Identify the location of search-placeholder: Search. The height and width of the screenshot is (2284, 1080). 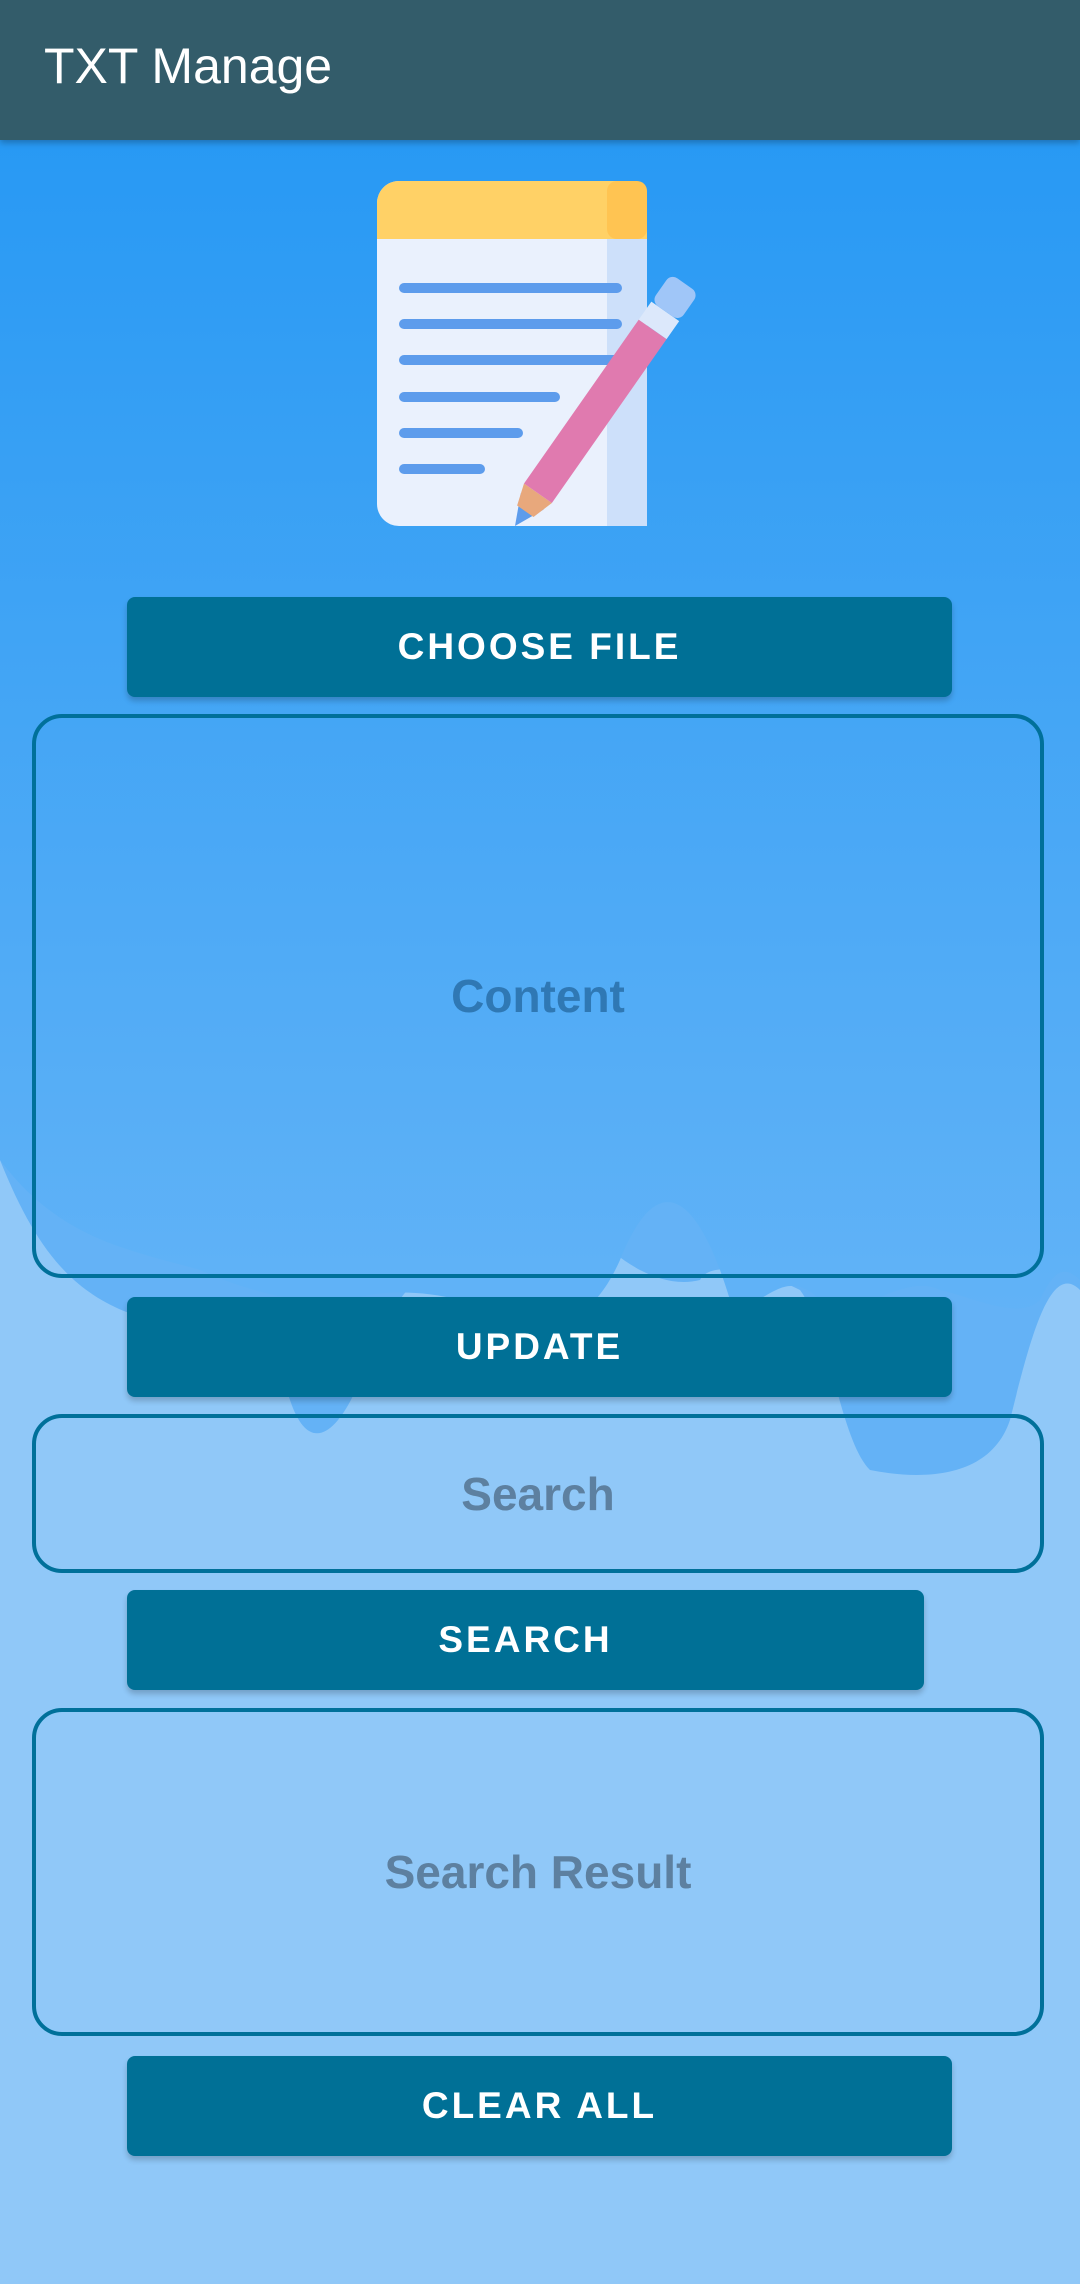
(538, 1493).